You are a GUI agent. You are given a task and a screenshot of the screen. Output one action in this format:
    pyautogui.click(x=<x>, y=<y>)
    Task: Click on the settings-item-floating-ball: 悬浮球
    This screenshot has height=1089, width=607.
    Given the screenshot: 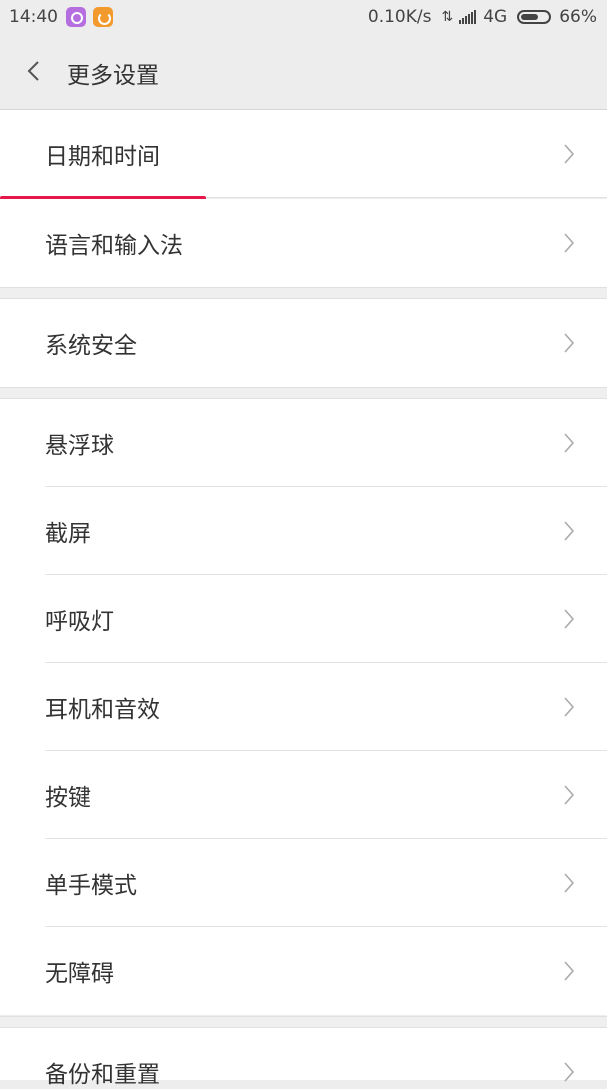 What is the action you would take?
    pyautogui.click(x=303, y=443)
    